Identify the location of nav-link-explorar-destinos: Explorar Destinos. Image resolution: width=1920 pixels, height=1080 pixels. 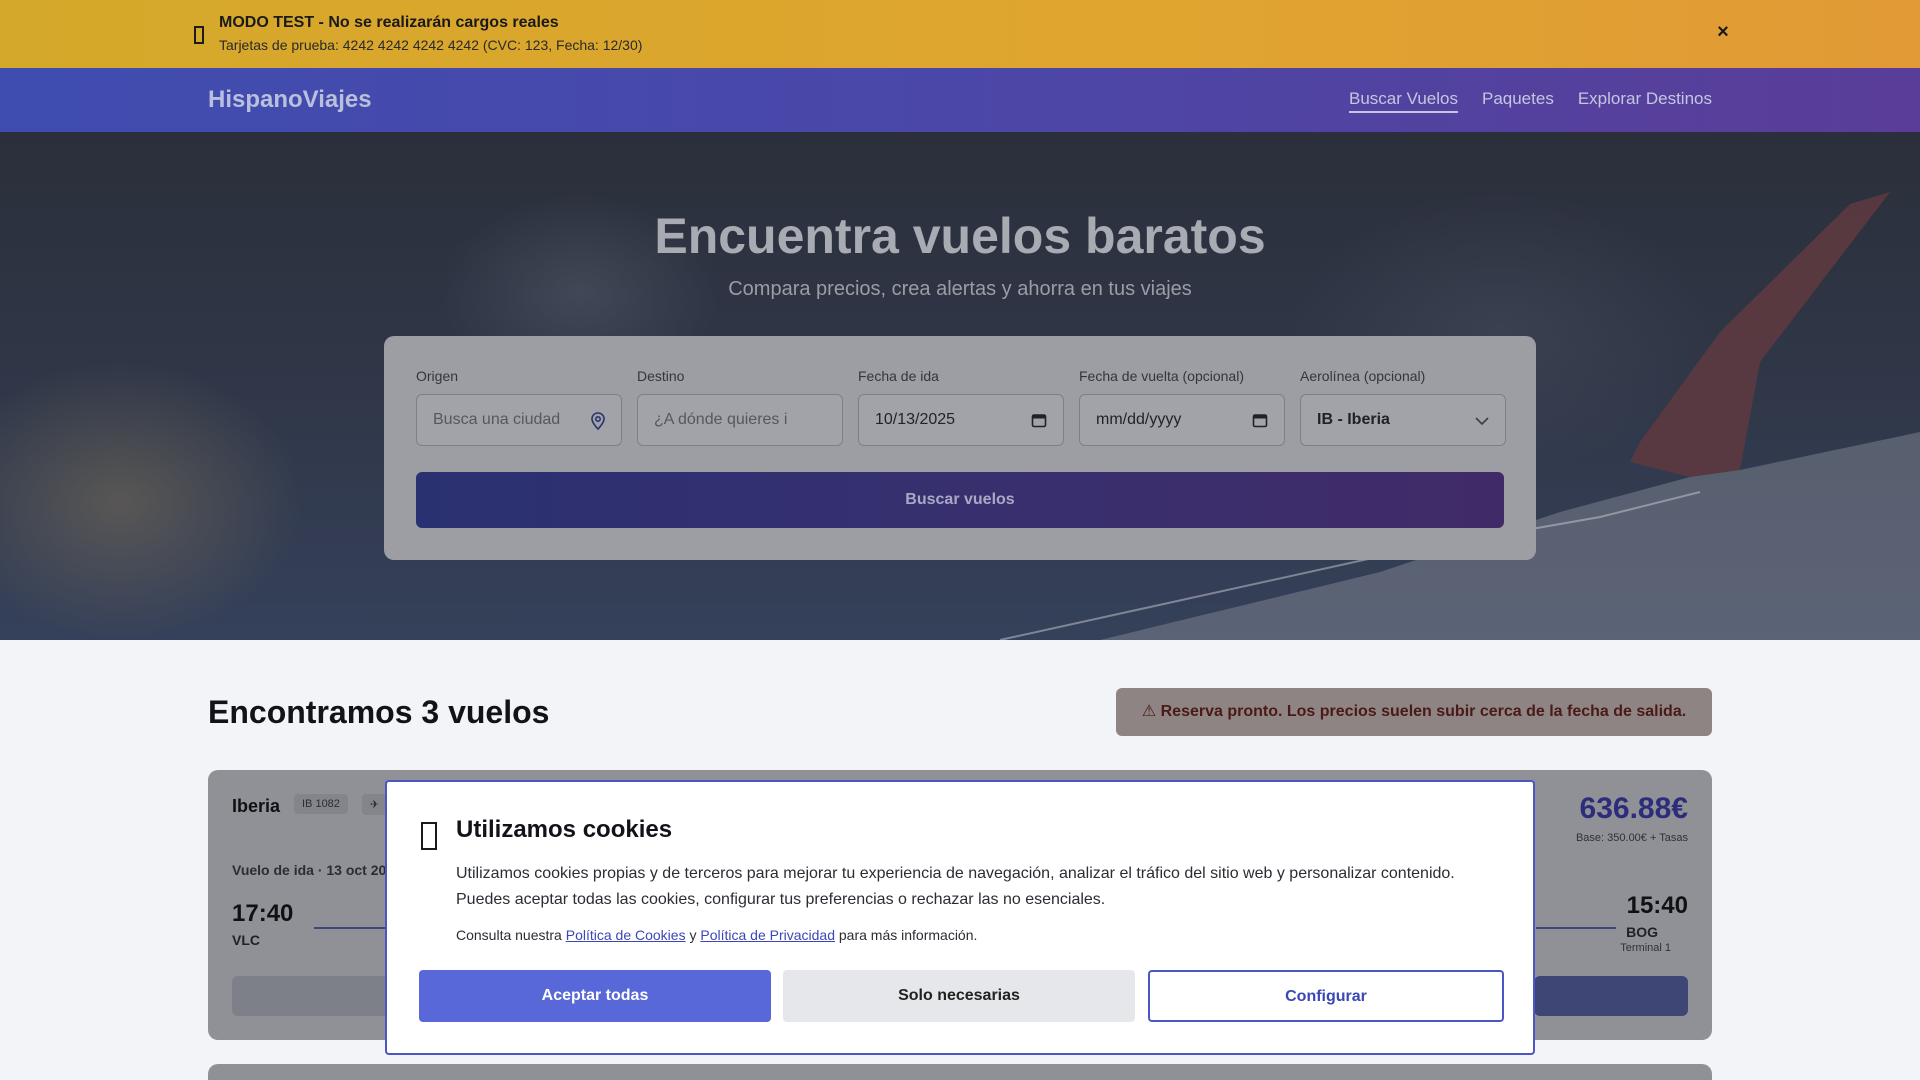
(1645, 101).